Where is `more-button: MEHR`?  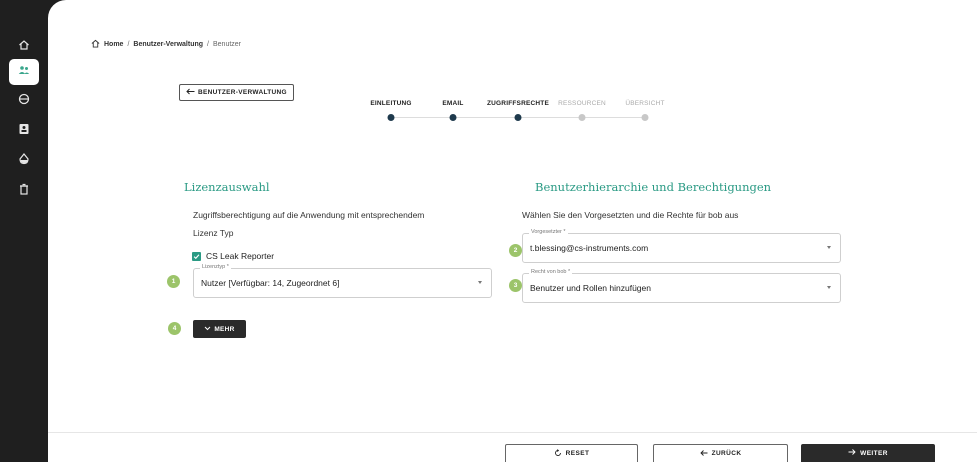 more-button: MEHR is located at coordinates (219, 329).